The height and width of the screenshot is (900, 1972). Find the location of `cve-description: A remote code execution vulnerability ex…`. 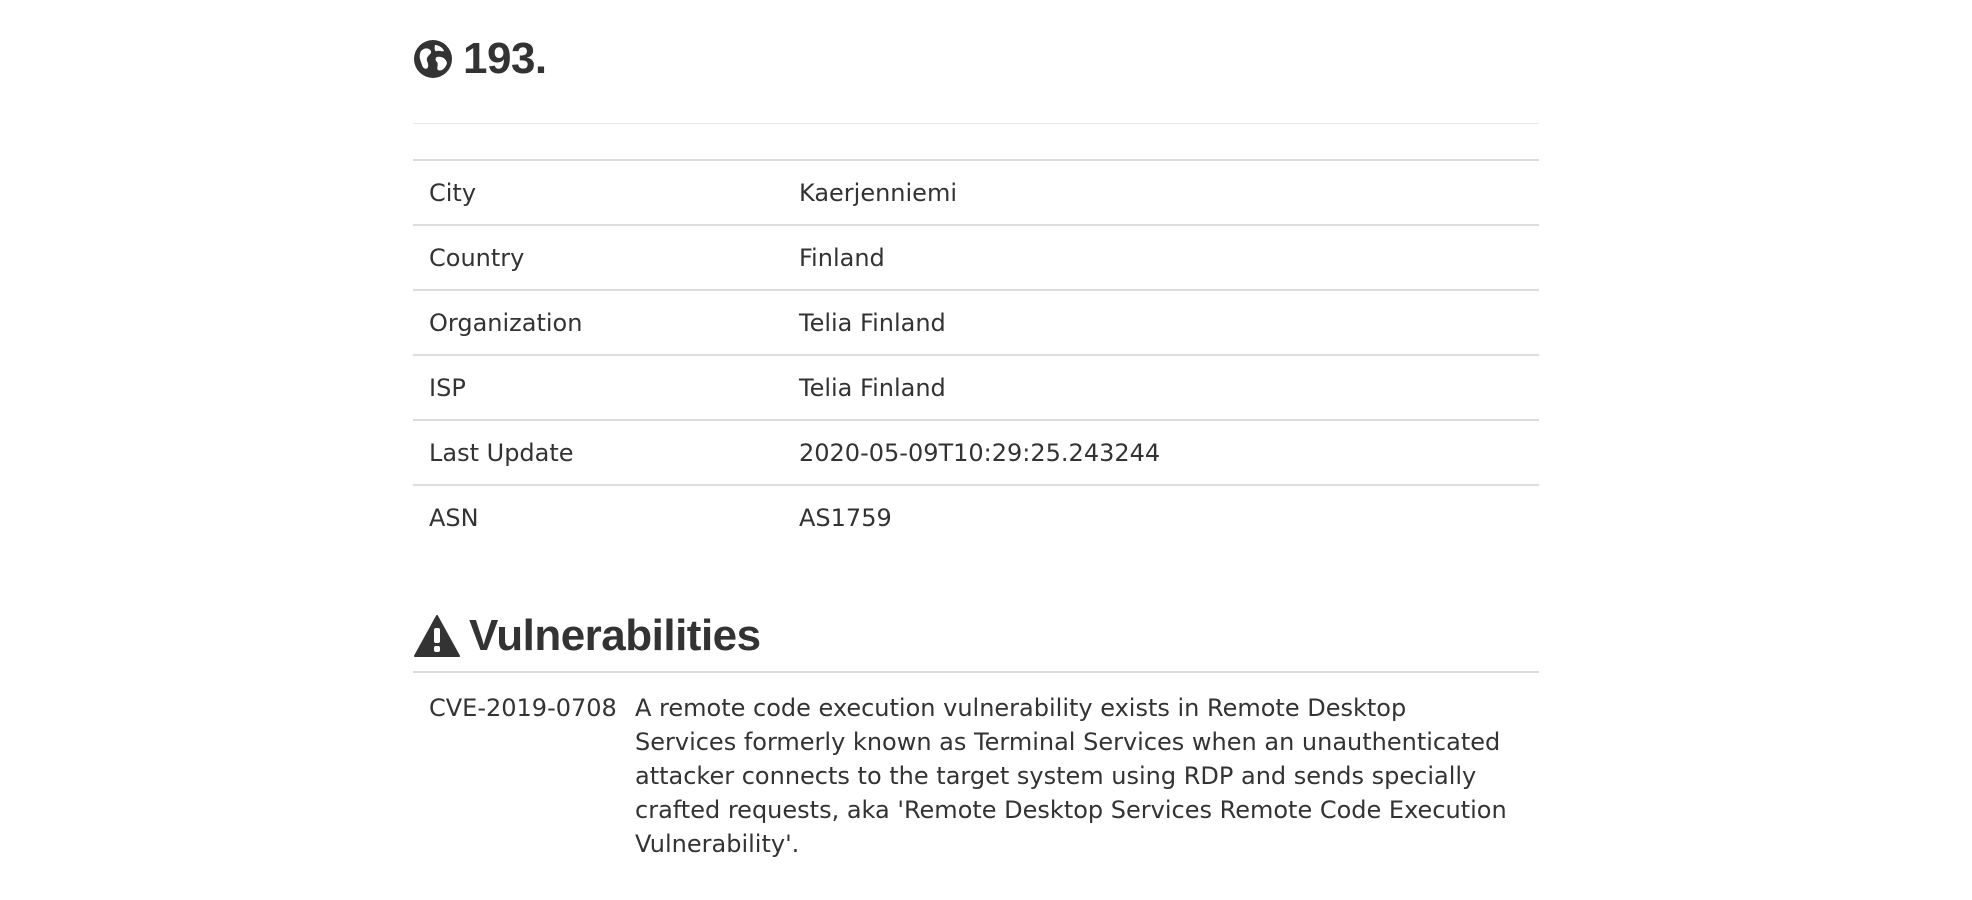

cve-description: A remote code execution vulnerability ex… is located at coordinates (1071, 776).